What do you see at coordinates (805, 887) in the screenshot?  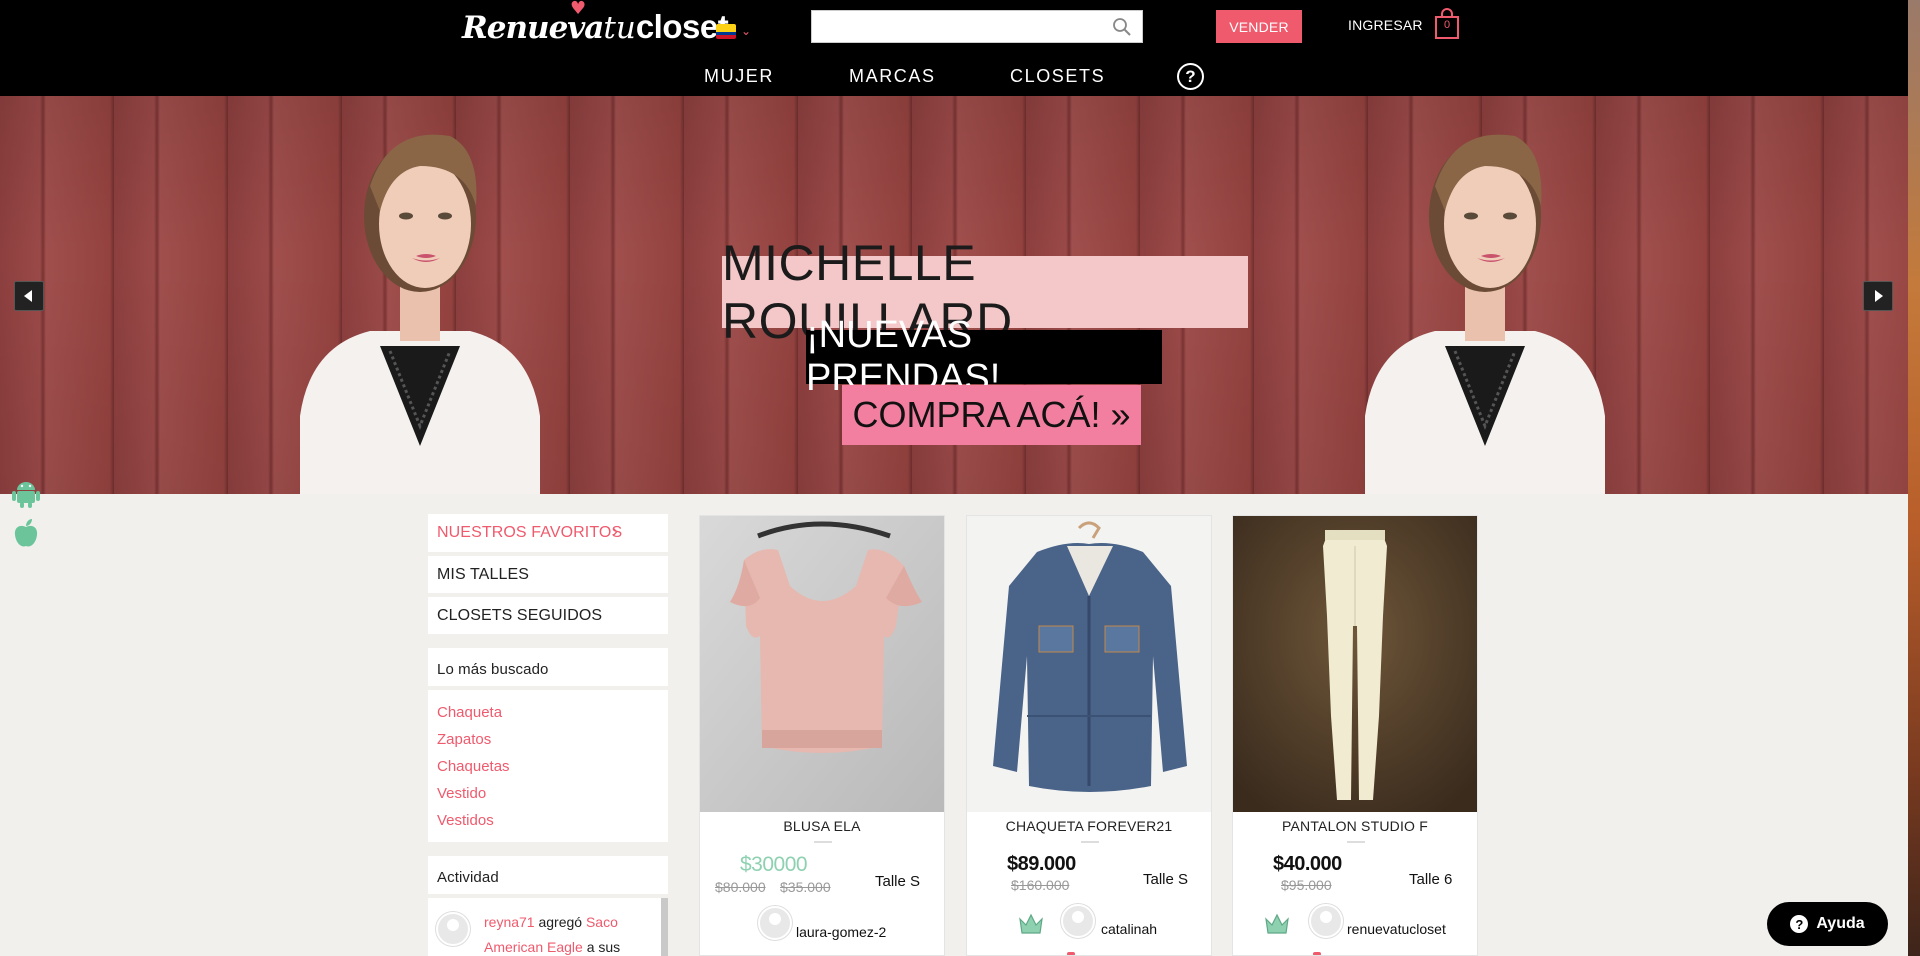 I see `product-previous-price: $35.000` at bounding box center [805, 887].